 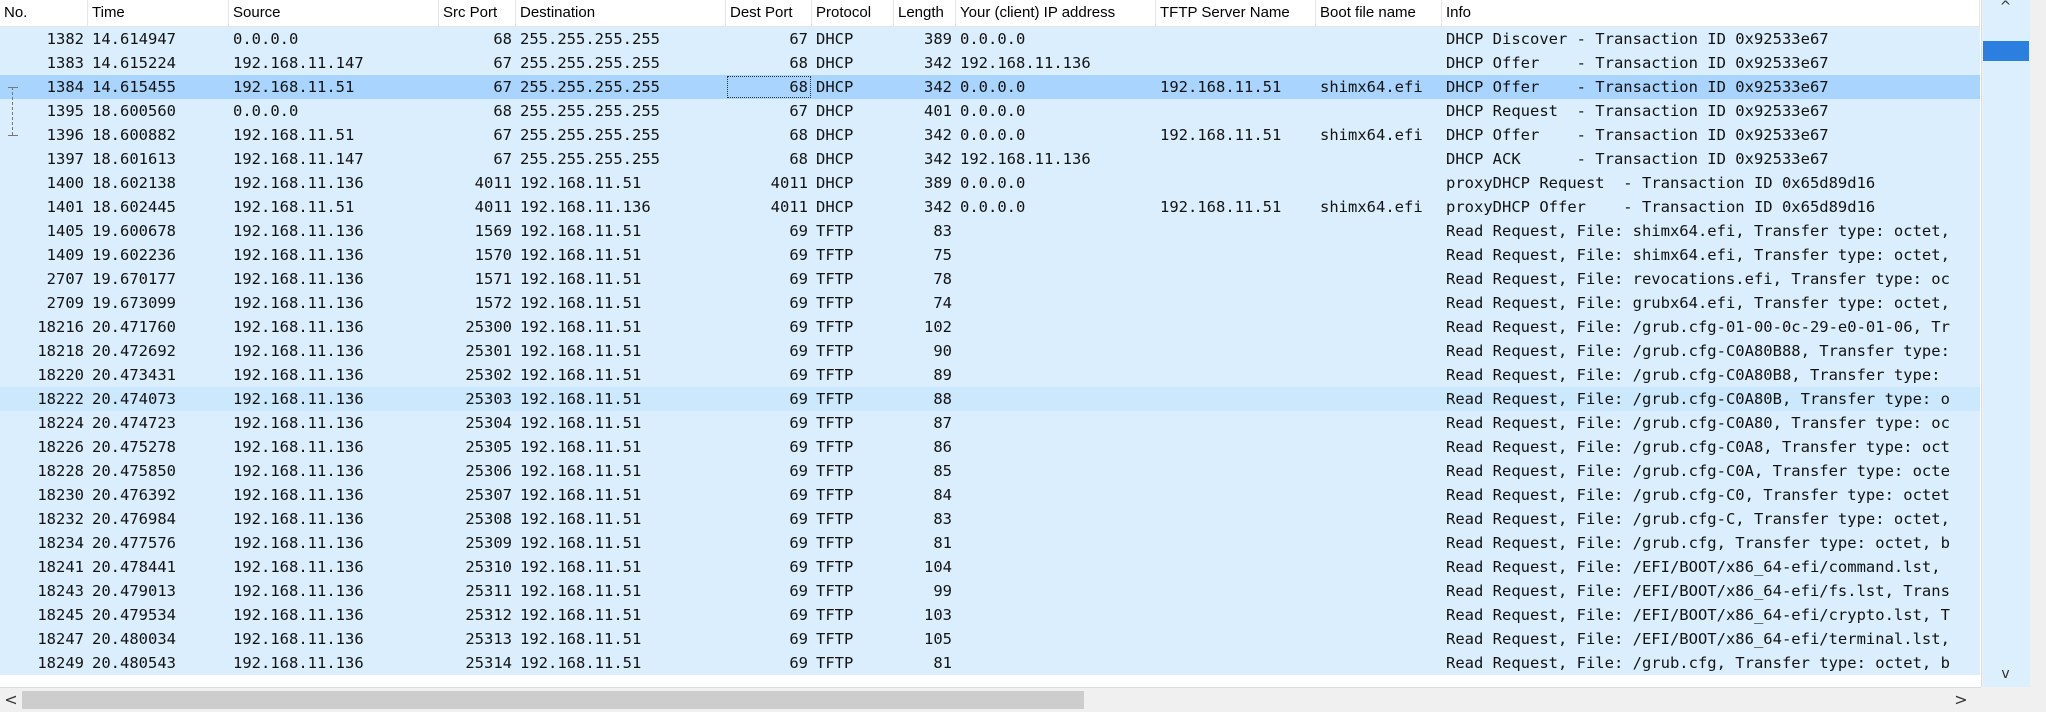 I want to click on scroll-left-arrow-icon: <, so click(x=11, y=700).